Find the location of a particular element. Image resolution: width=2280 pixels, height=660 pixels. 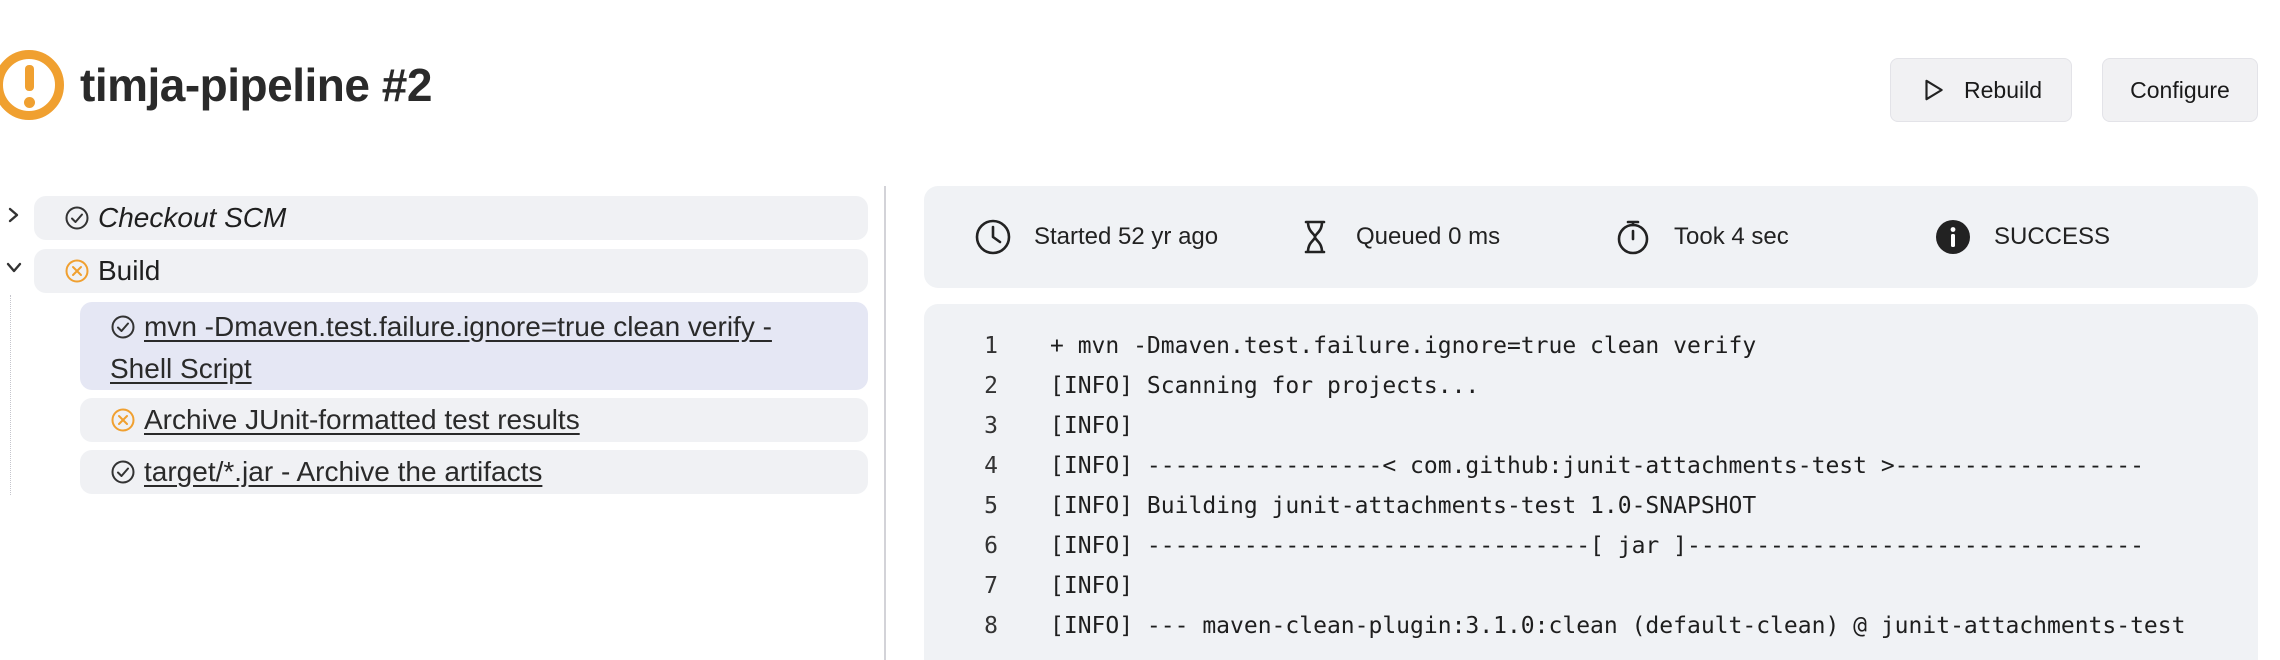

step-label-line-2: Shell Script is located at coordinates (181, 368).